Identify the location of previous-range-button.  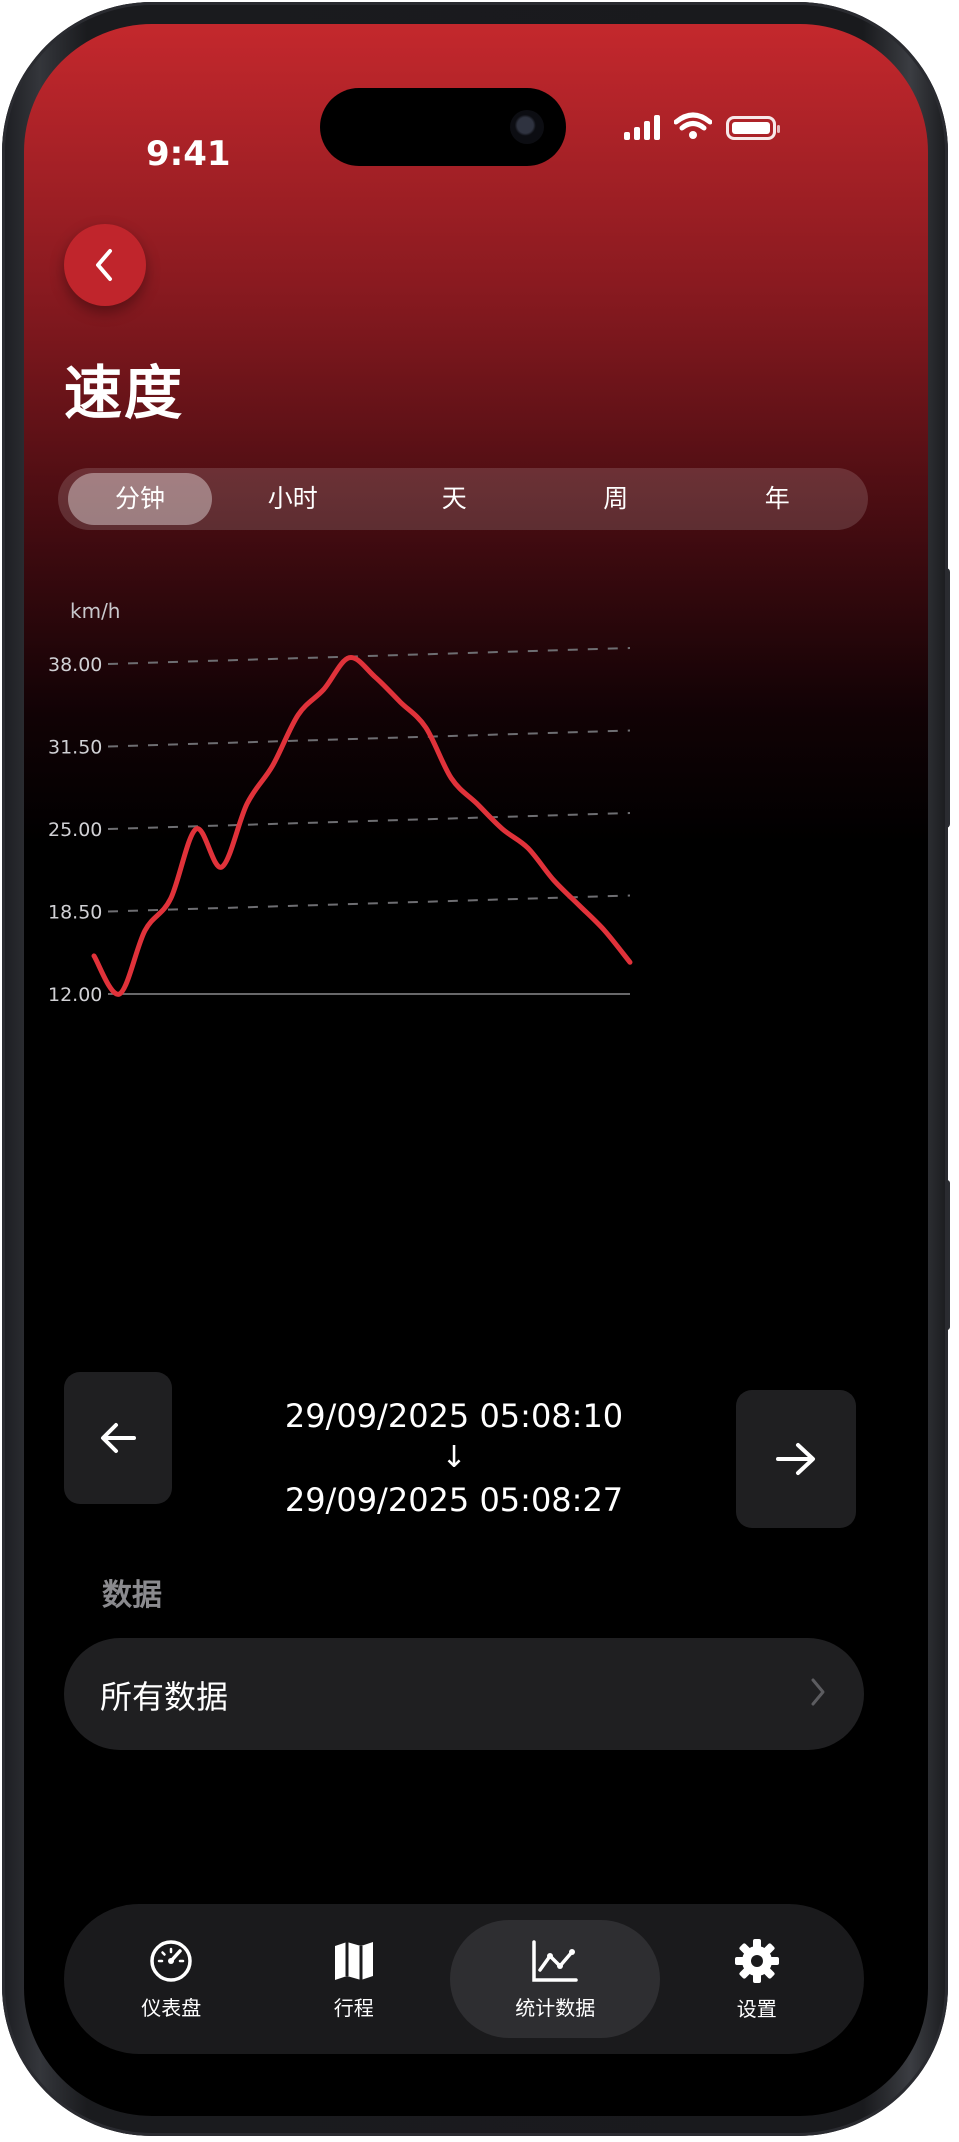
(118, 1438).